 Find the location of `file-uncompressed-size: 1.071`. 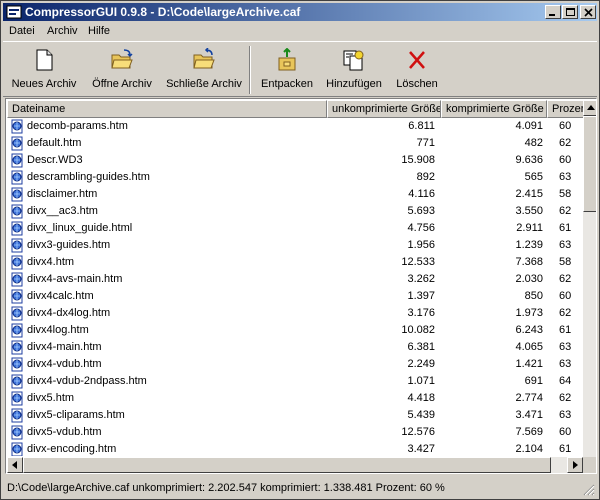

file-uncompressed-size: 1.071 is located at coordinates (421, 381).